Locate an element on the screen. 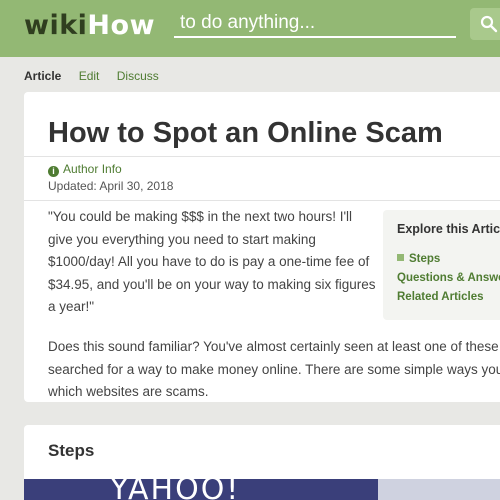 The height and width of the screenshot is (500, 500). explore-item-qa: Questions & Answers is located at coordinates (448, 278).